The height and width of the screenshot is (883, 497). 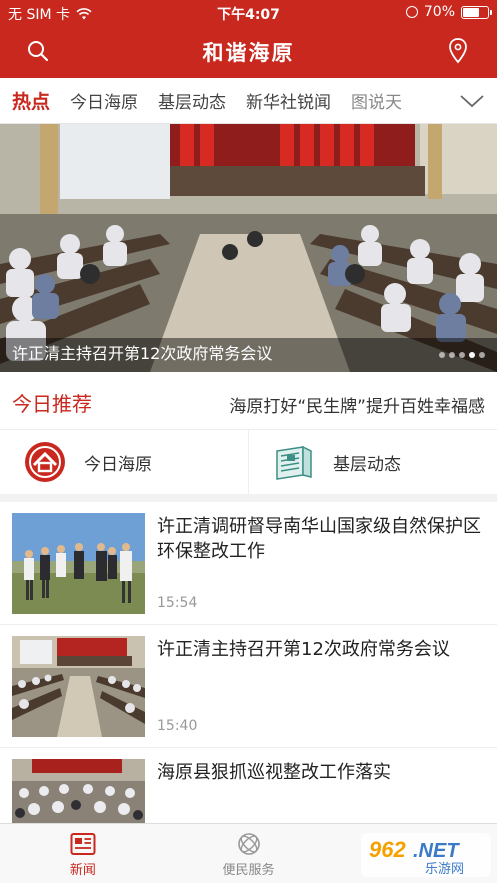 I want to click on tab-today-haiyuan: 今日海原, so click(x=104, y=100).